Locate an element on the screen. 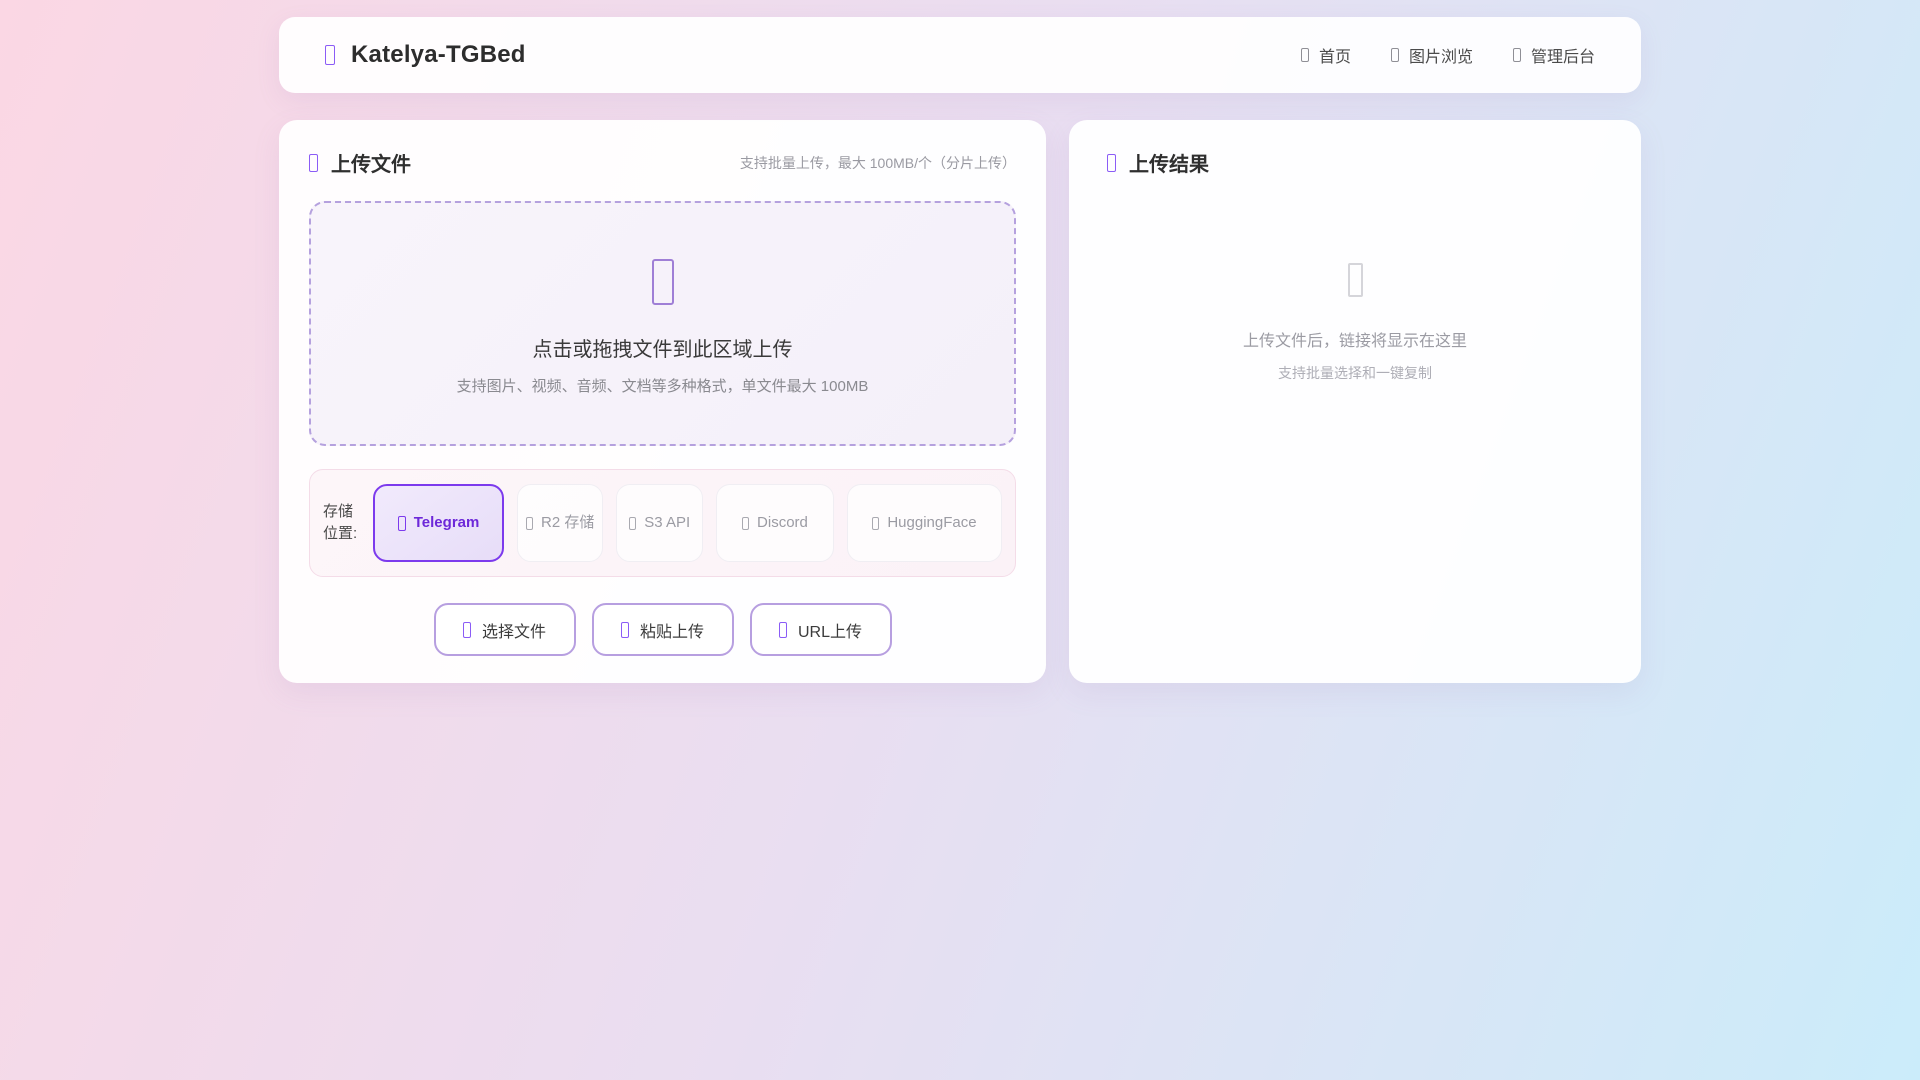 This screenshot has height=1080, width=1920. storage-option-label: Telegram is located at coordinates (446, 522).